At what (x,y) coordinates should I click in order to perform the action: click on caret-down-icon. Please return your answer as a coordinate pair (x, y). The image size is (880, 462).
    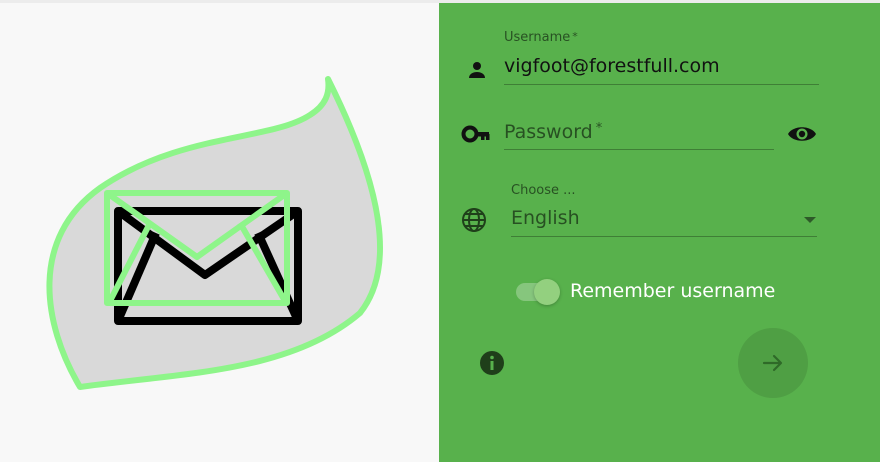
    Looking at the image, I should click on (810, 220).